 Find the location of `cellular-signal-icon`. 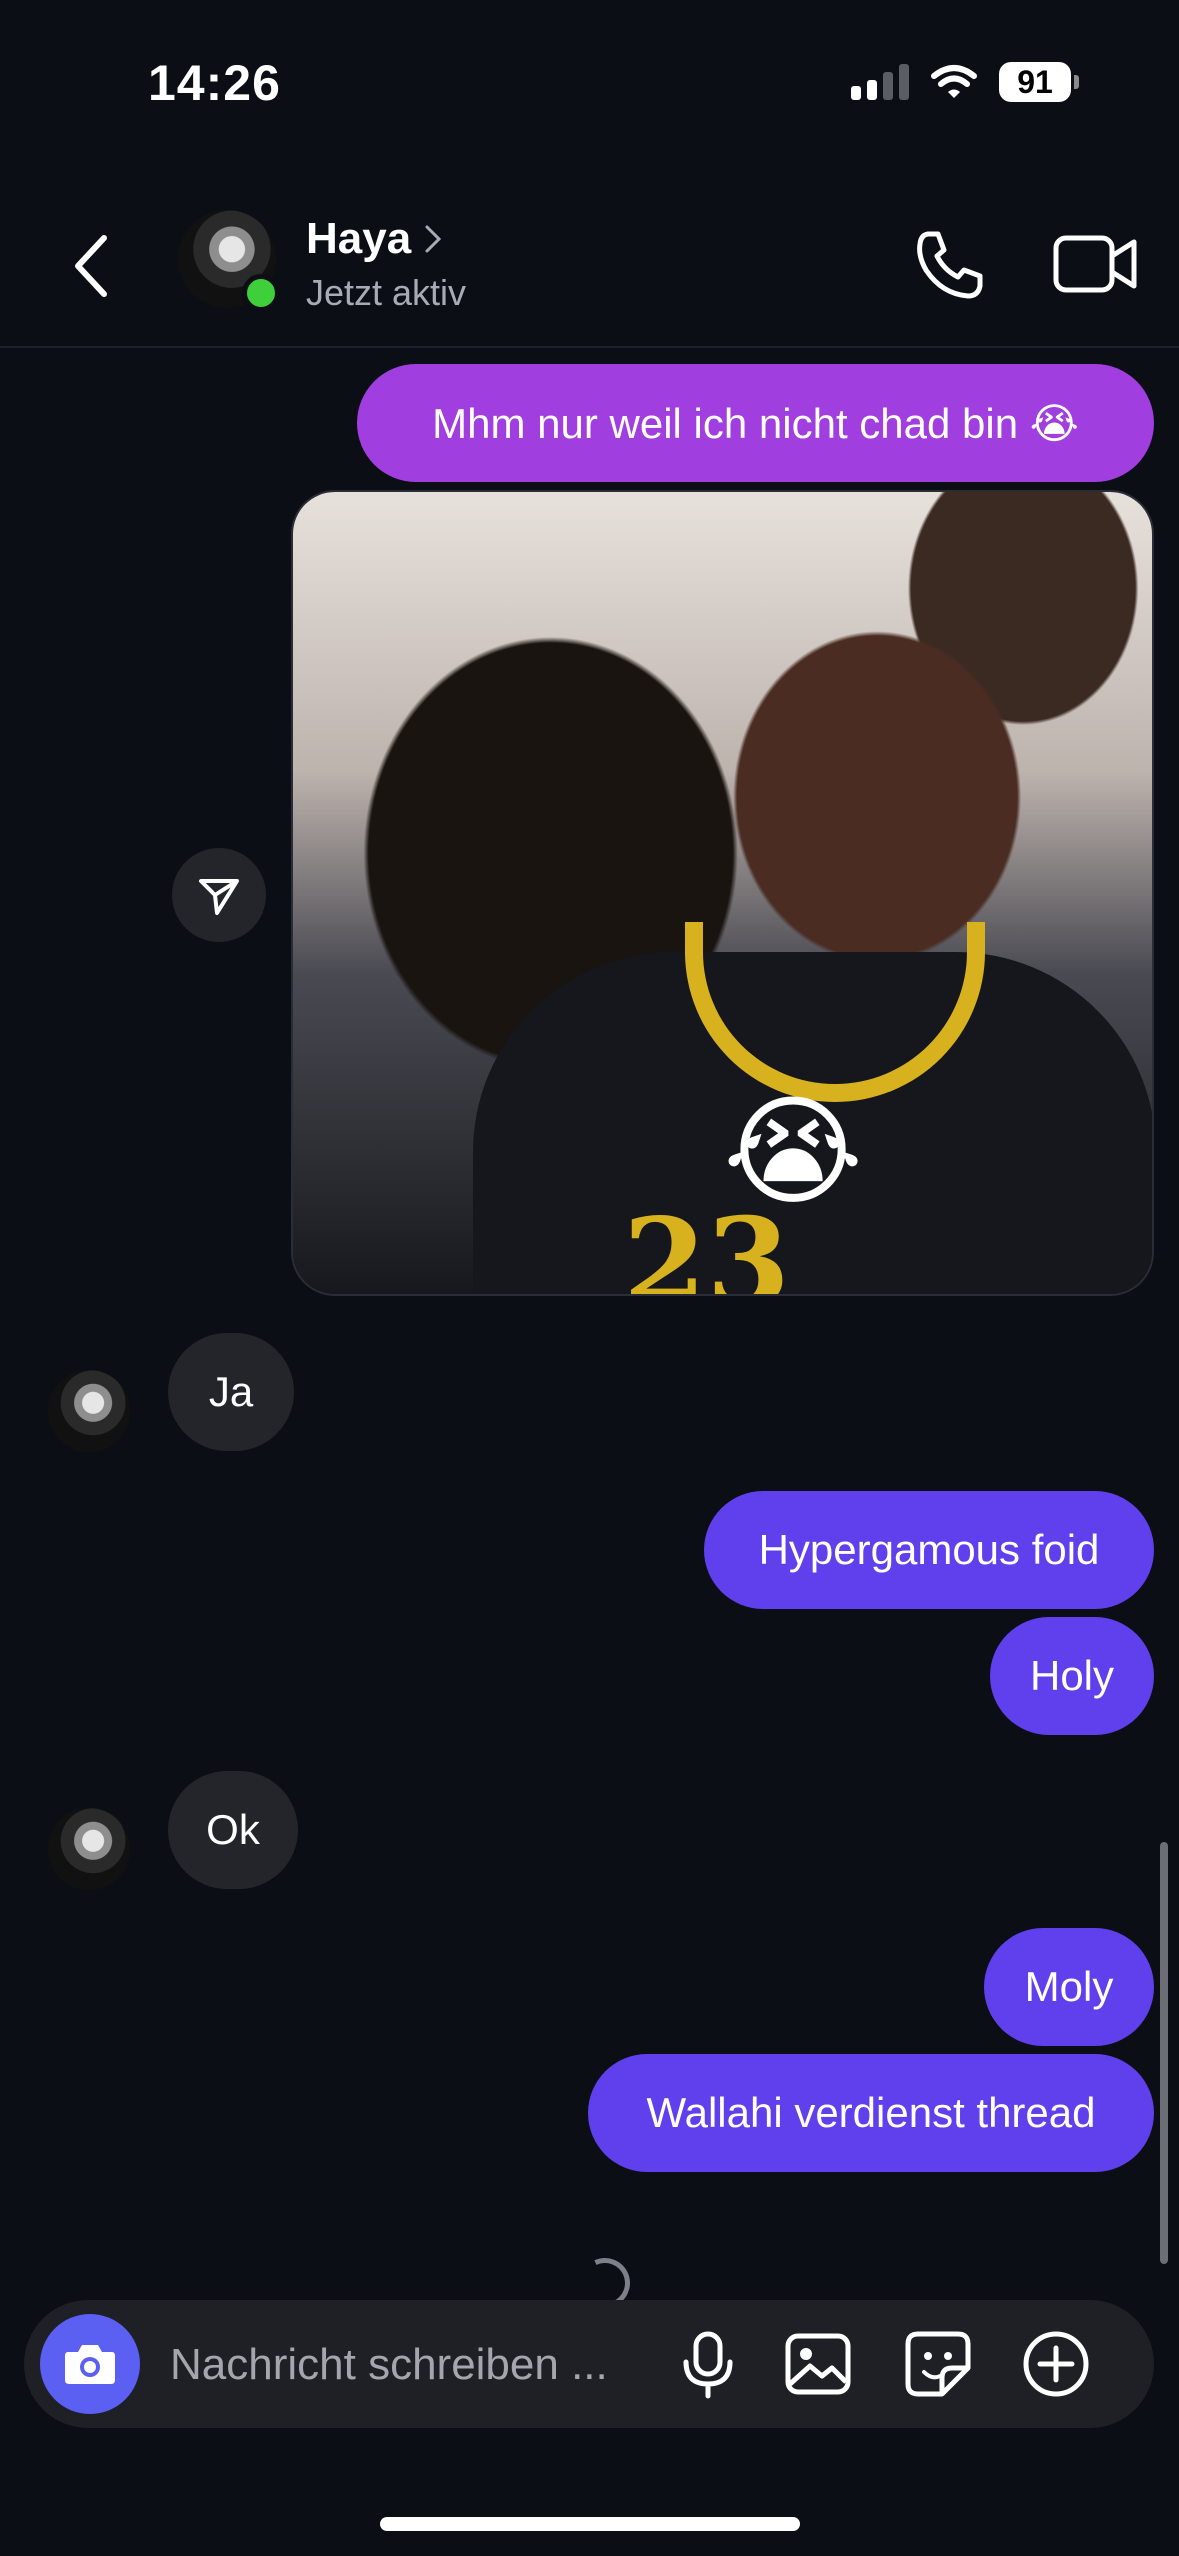

cellular-signal-icon is located at coordinates (880, 82).